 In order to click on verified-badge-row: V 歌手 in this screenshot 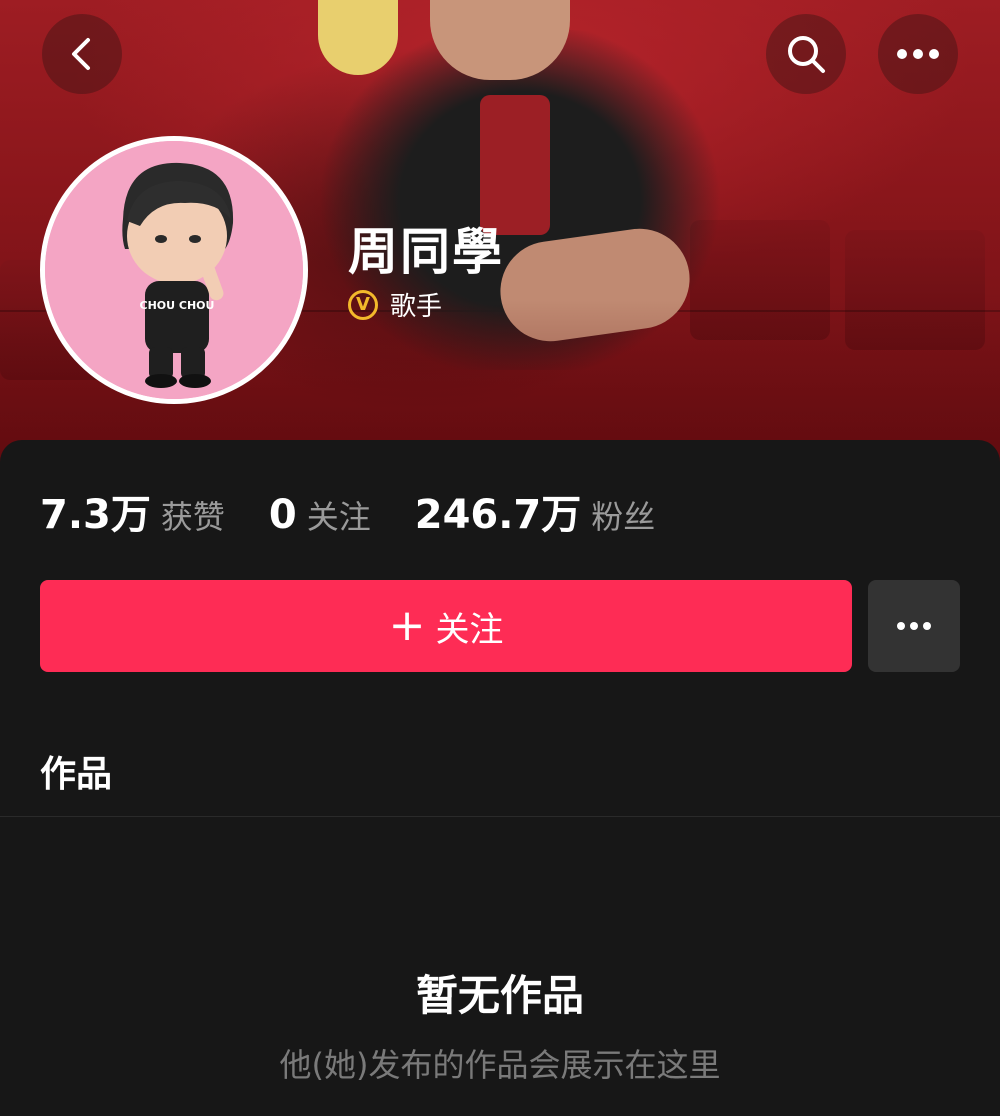, I will do `click(395, 304)`.